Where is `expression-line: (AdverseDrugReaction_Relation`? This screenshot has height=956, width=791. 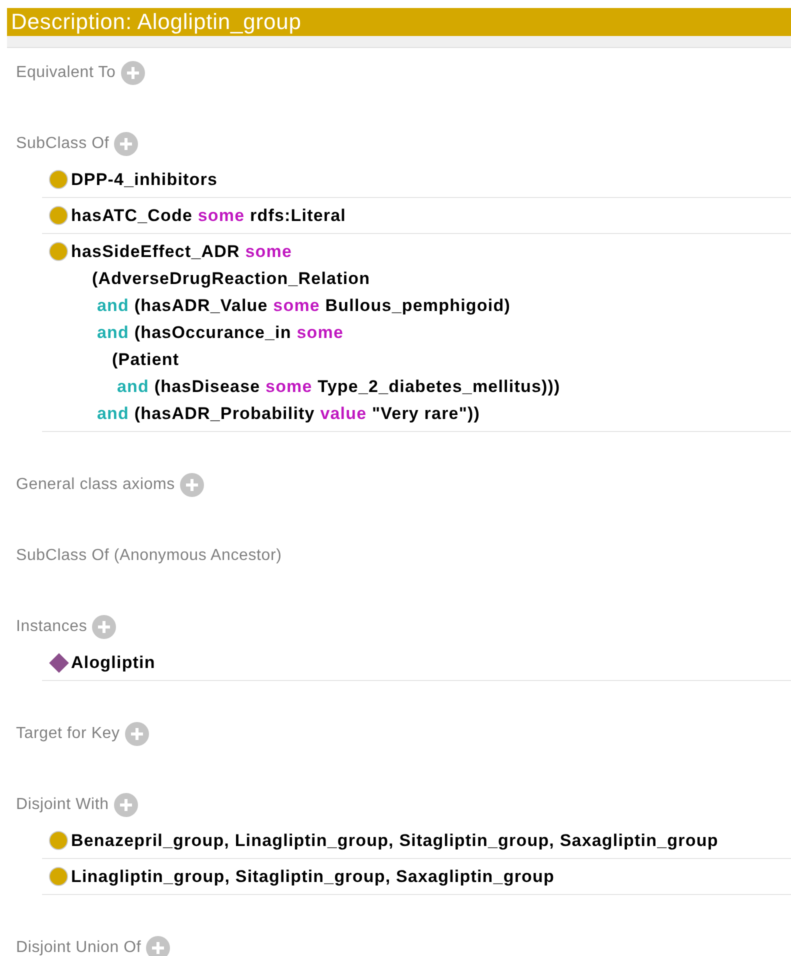
expression-line: (AdverseDrugReaction_Relation is located at coordinates (231, 279).